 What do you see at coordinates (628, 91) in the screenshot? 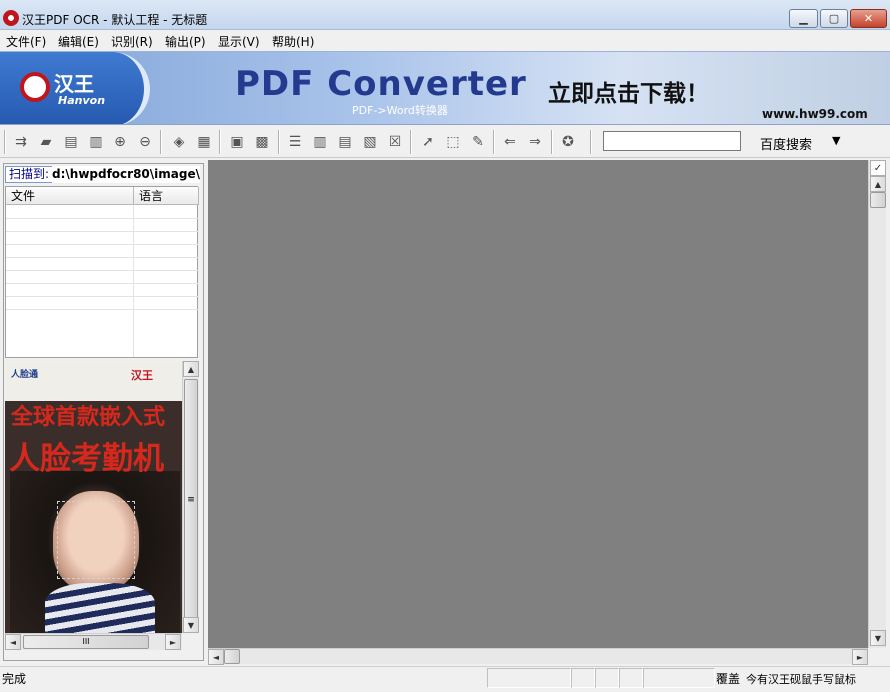
I see `banner-cta: 立即点击下载！` at bounding box center [628, 91].